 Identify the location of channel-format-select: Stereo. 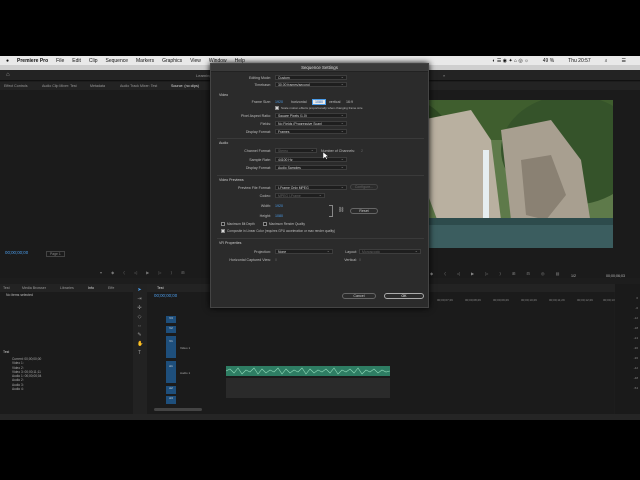
(296, 150).